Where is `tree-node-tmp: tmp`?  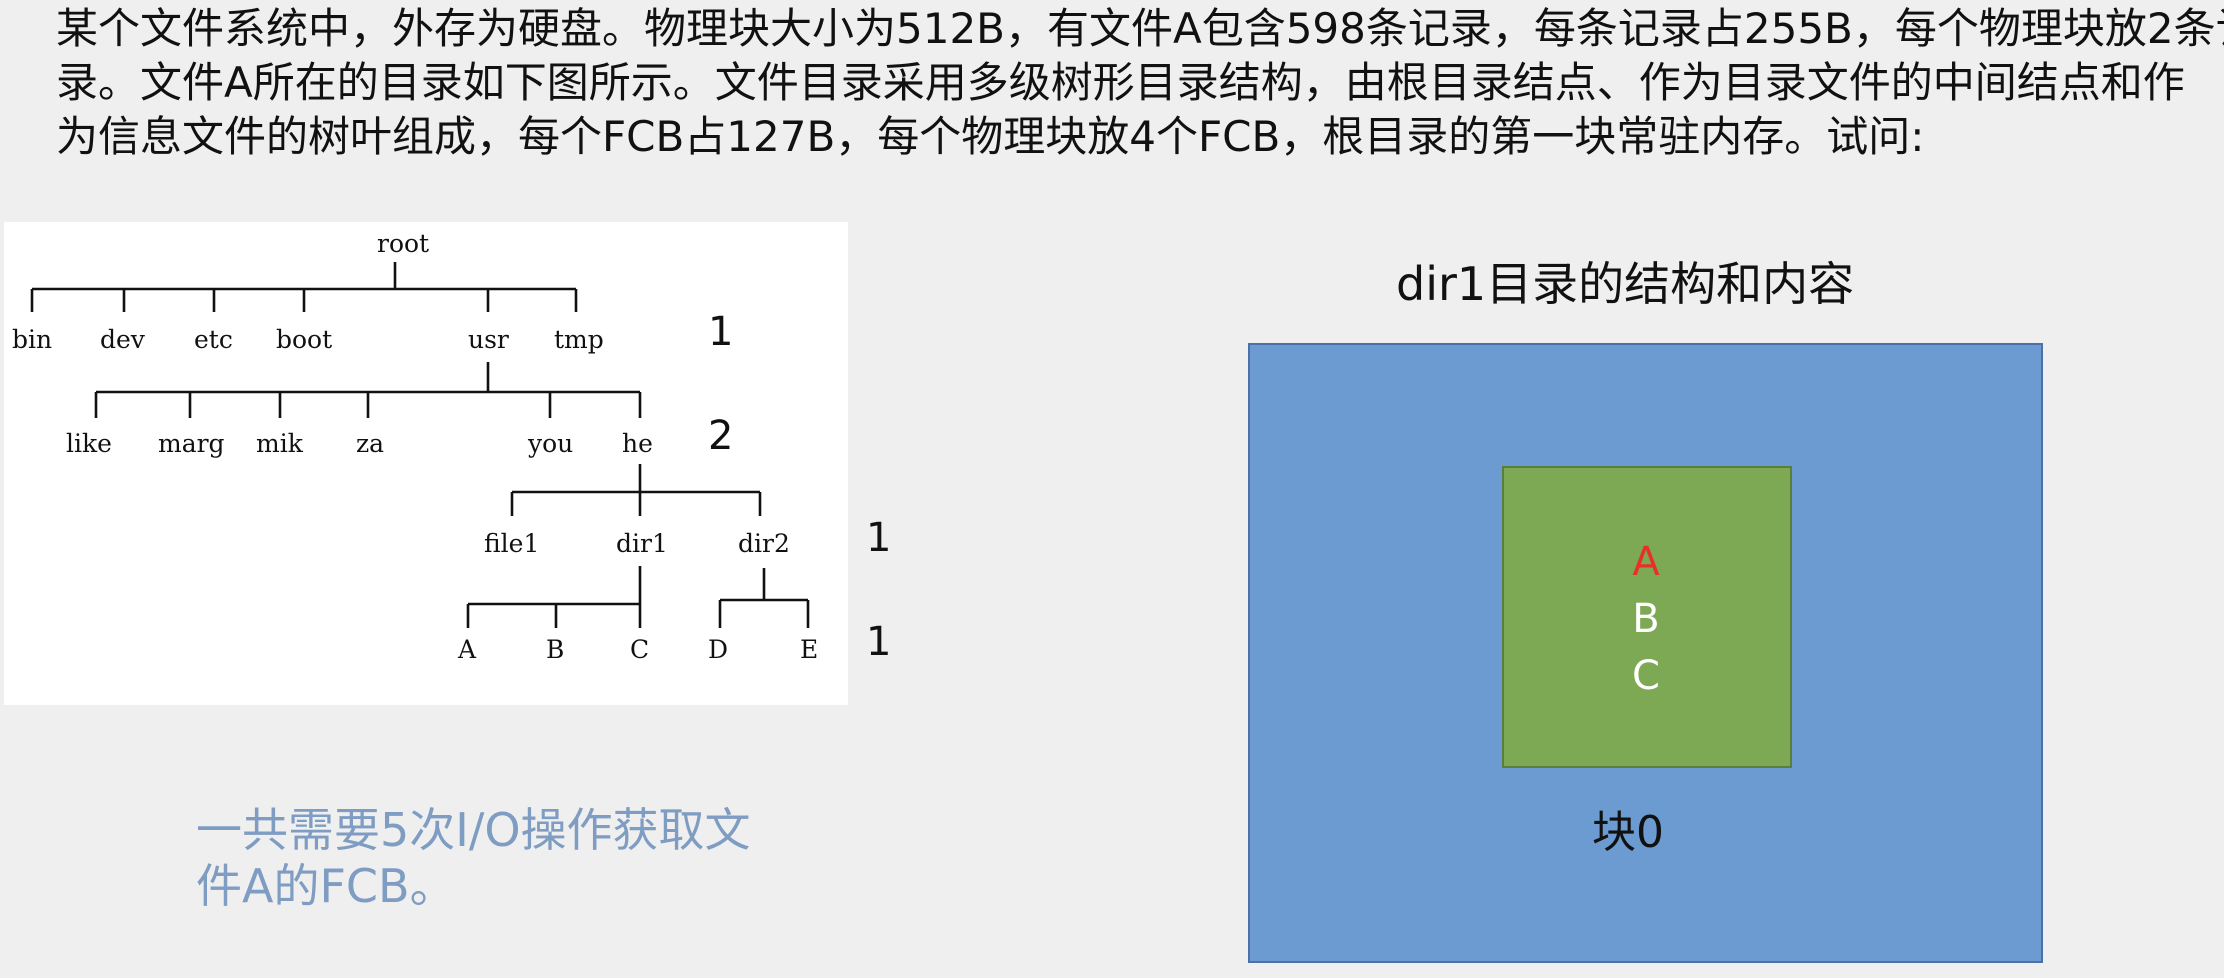 tree-node-tmp: tmp is located at coordinates (579, 339).